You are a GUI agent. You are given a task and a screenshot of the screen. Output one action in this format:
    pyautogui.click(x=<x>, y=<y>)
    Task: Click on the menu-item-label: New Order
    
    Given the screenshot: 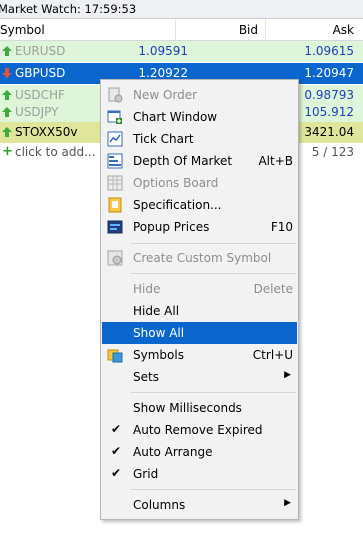 What is the action you would take?
    pyautogui.click(x=165, y=95)
    